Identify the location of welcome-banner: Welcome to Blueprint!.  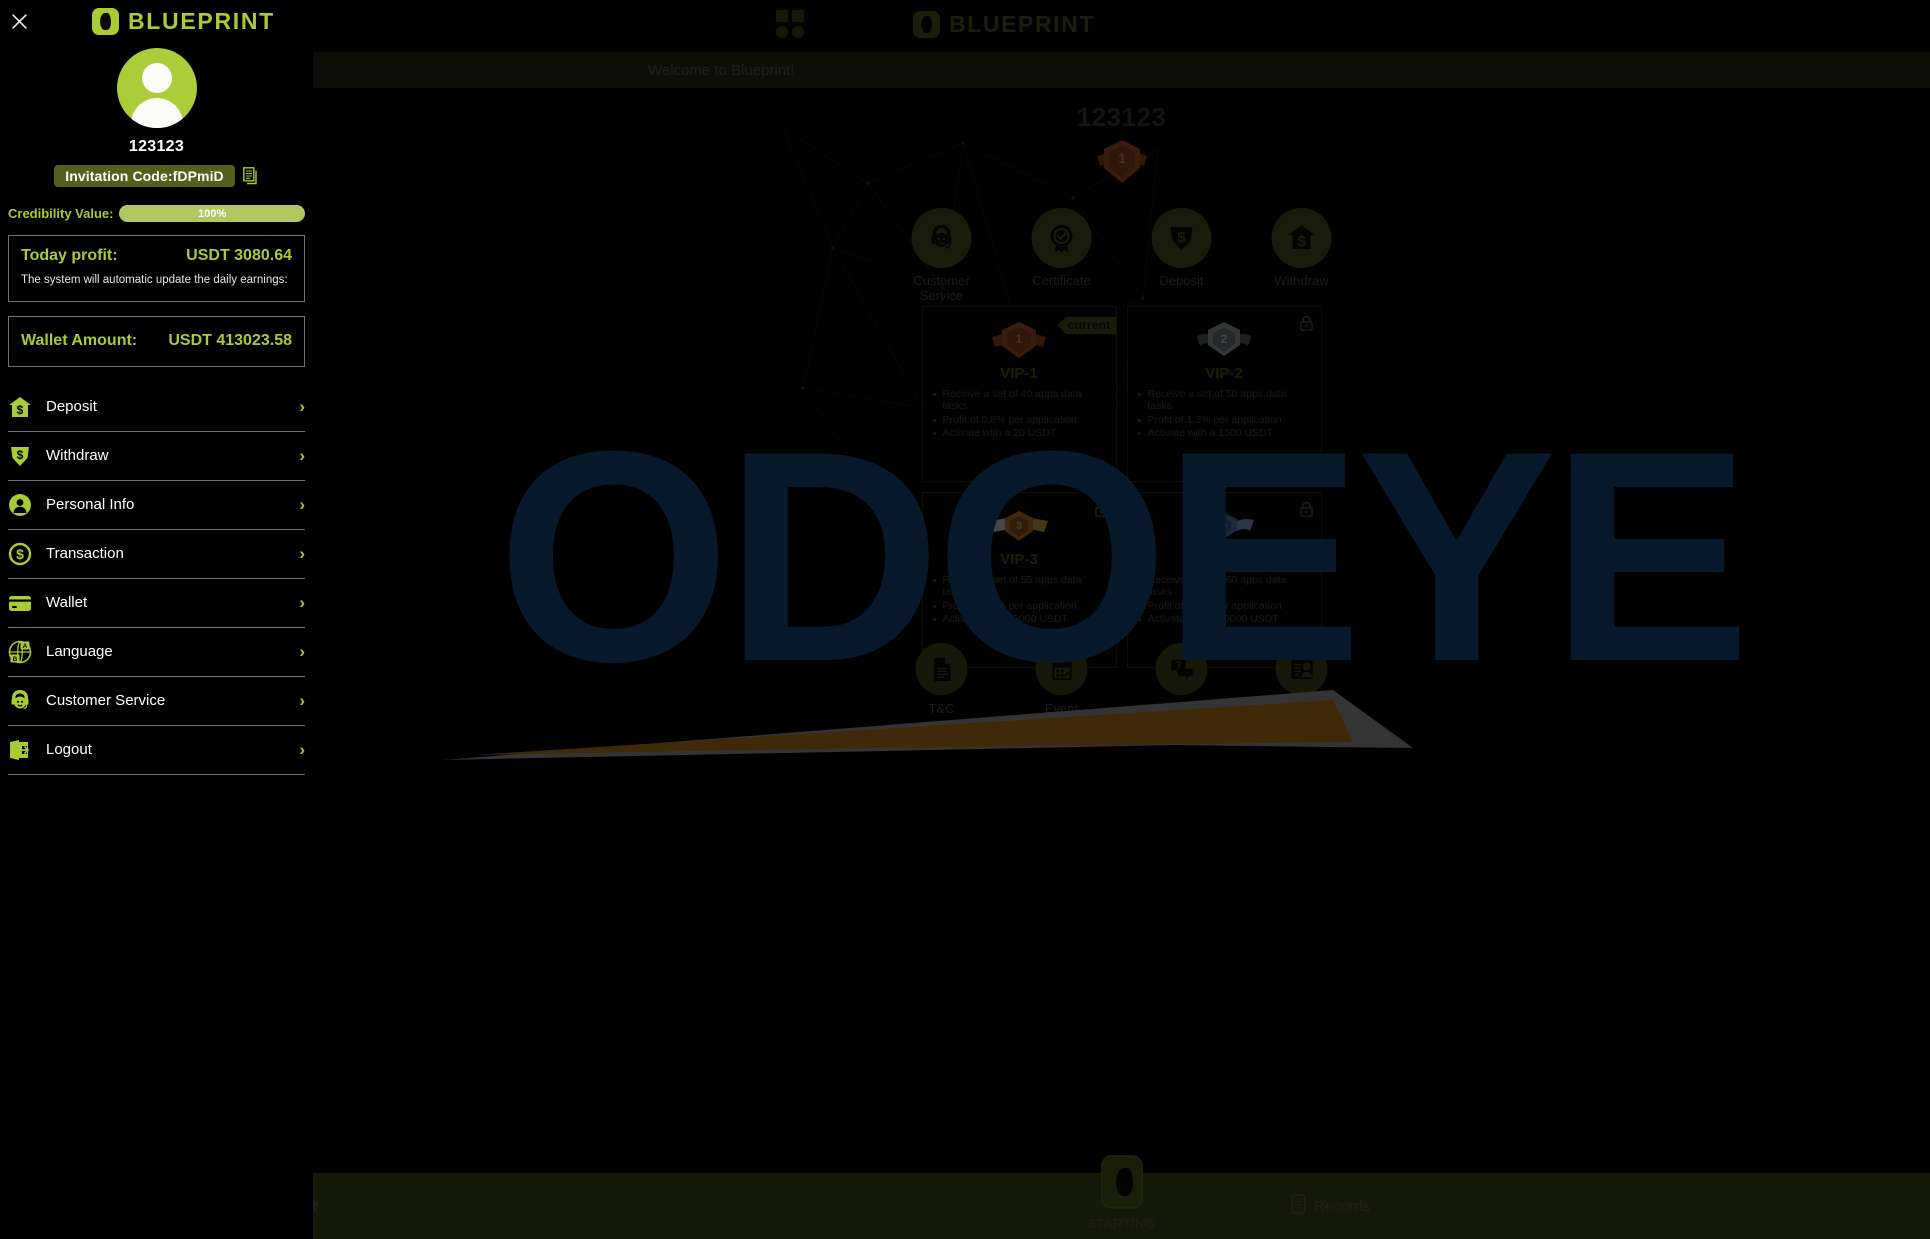
(1121, 70).